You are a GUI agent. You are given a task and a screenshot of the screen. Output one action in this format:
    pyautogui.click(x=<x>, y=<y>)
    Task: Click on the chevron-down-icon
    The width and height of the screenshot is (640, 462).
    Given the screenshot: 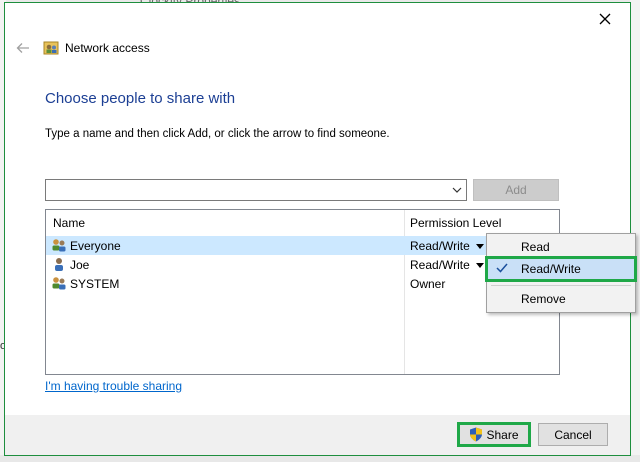 What is the action you would take?
    pyautogui.click(x=457, y=190)
    